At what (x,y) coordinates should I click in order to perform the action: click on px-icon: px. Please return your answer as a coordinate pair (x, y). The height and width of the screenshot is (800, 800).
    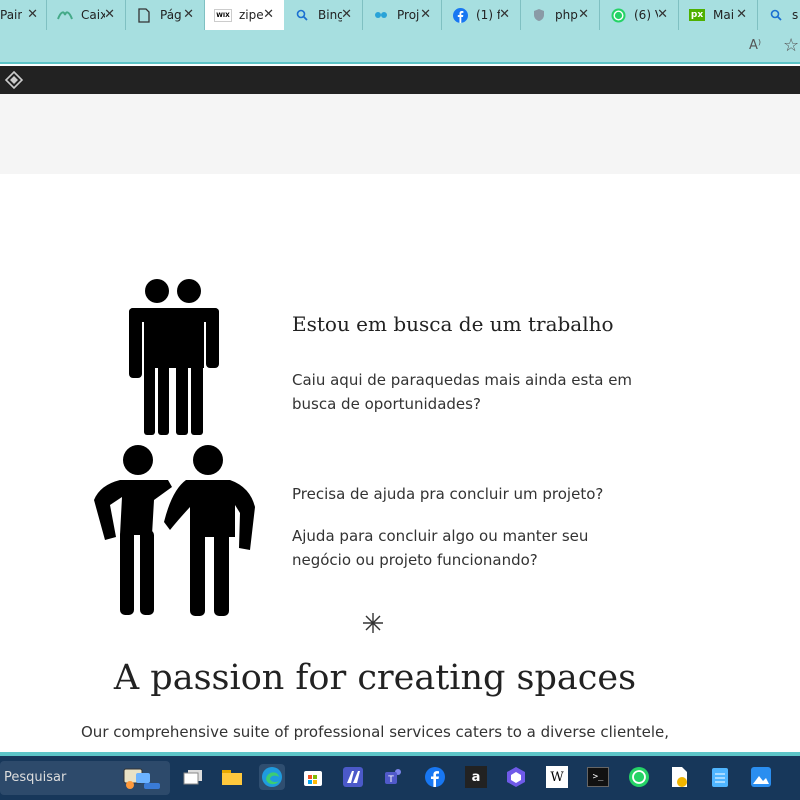
    Looking at the image, I should click on (697, 15).